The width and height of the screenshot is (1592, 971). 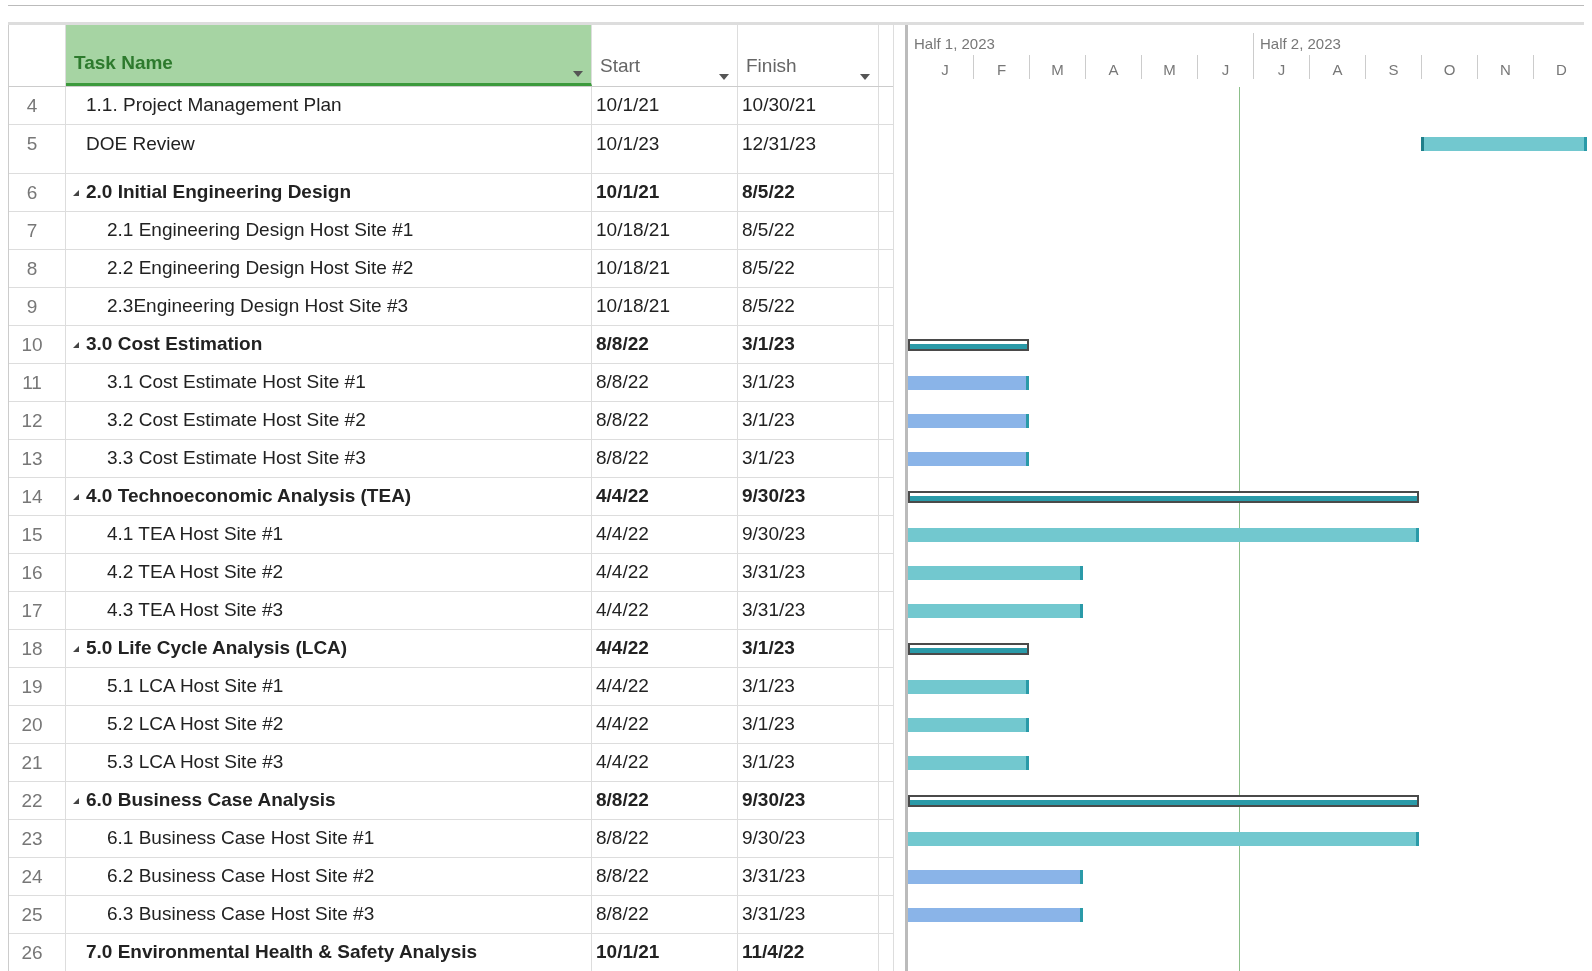 I want to click on table-cell: 2.3Engineering Design Host Site #3, so click(x=329, y=306).